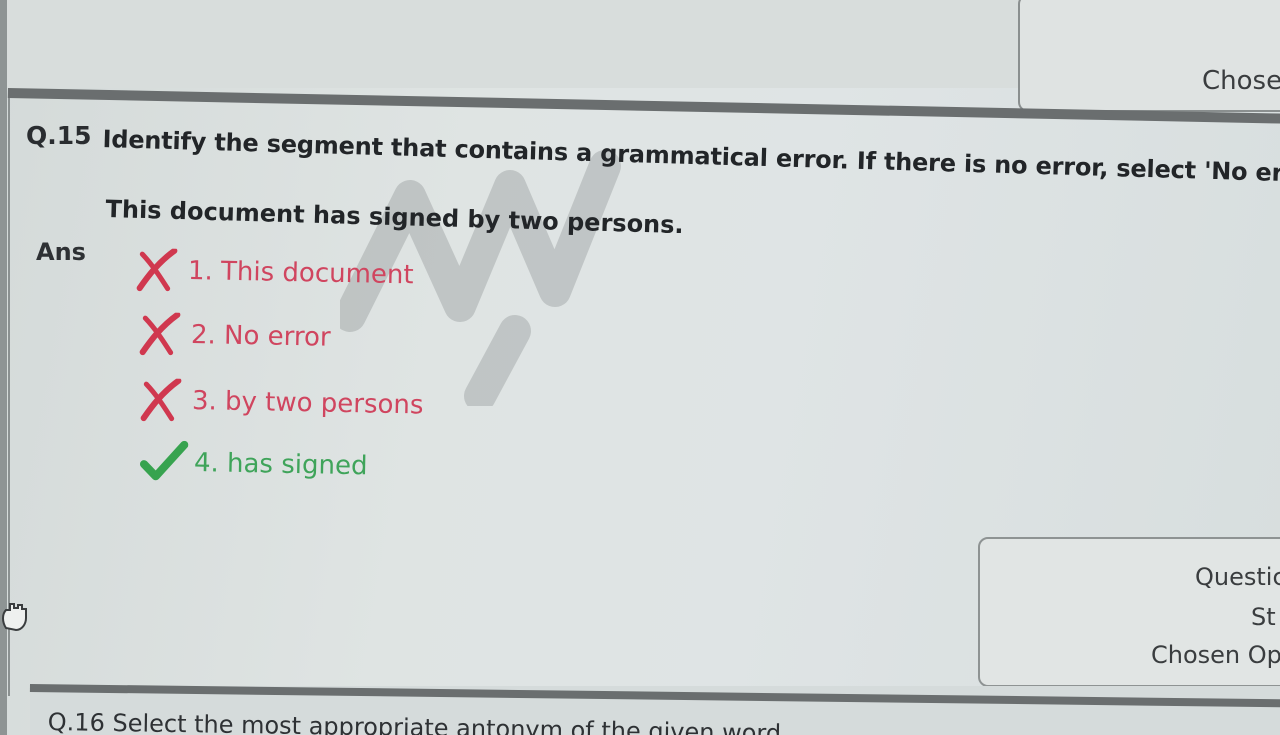 This screenshot has height=735, width=1280. Describe the element at coordinates (260, 336) in the screenshot. I see `answer-option-text: 2. No error` at that location.